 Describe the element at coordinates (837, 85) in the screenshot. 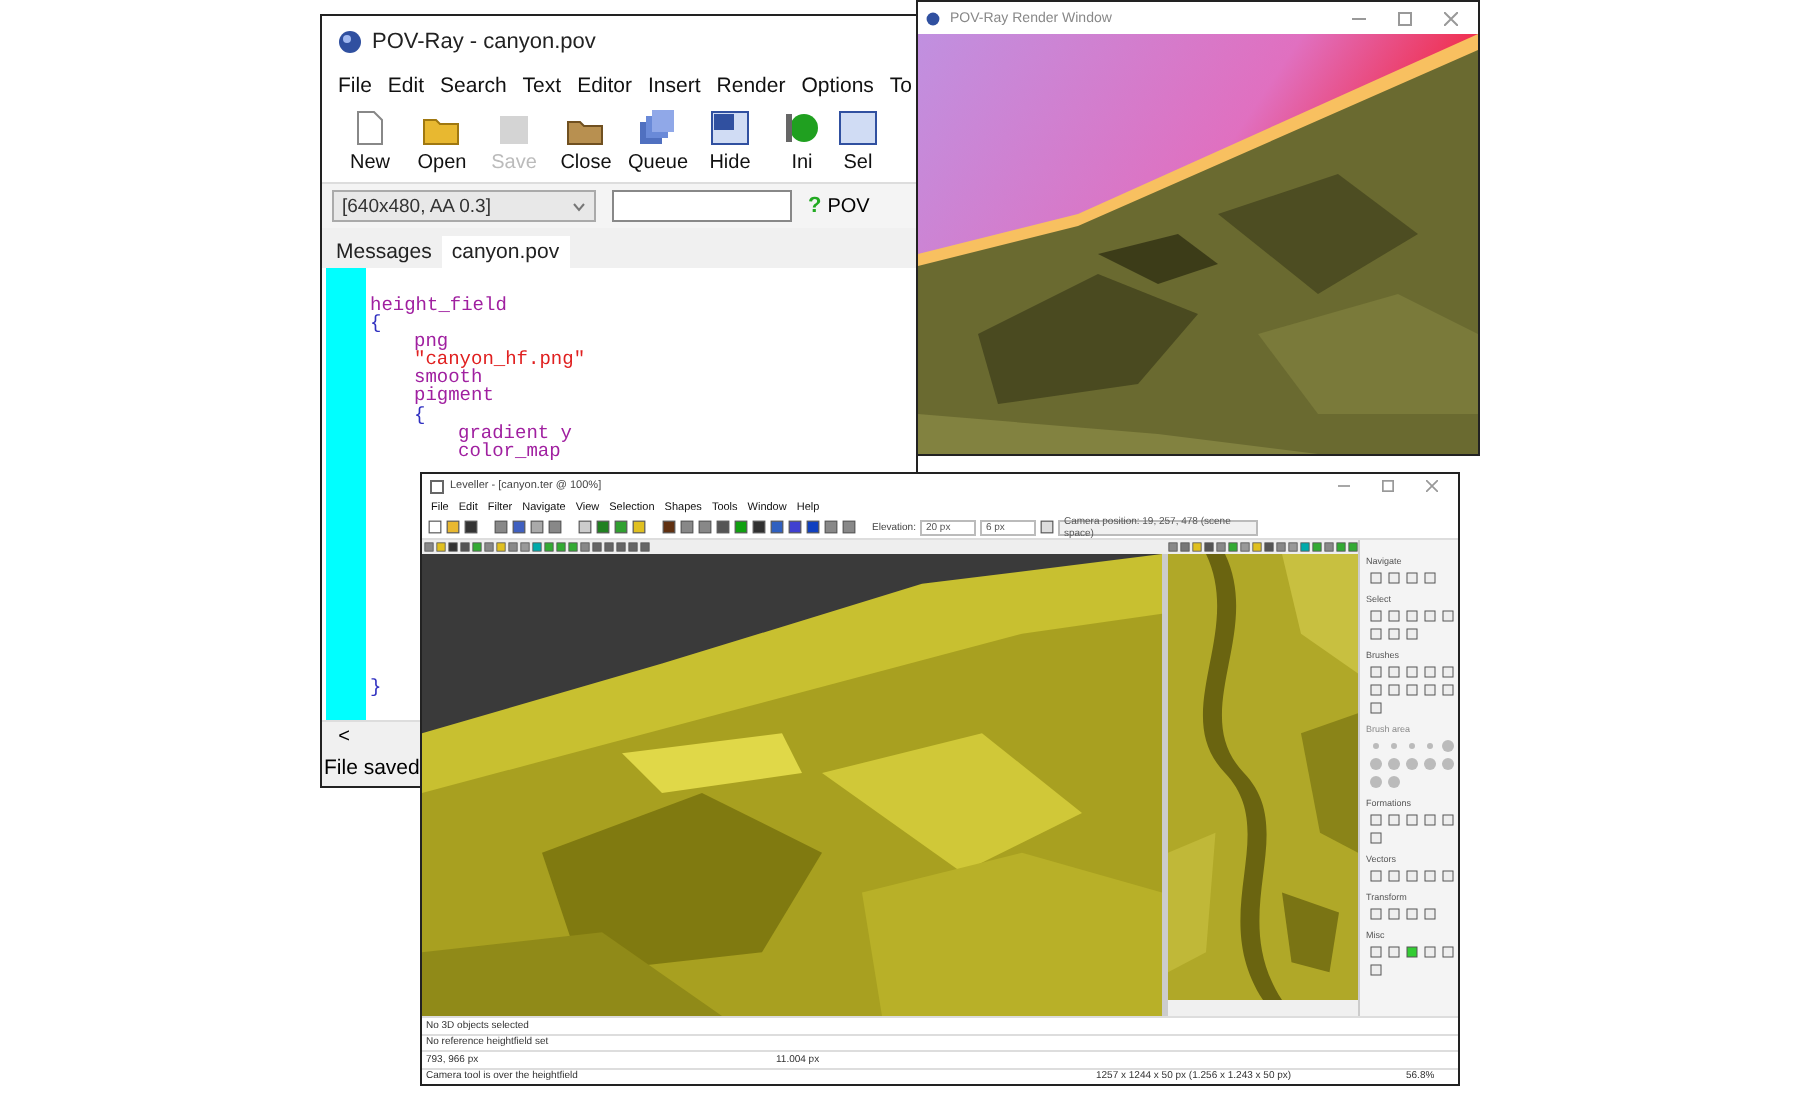

I see `menu-item: Options` at that location.